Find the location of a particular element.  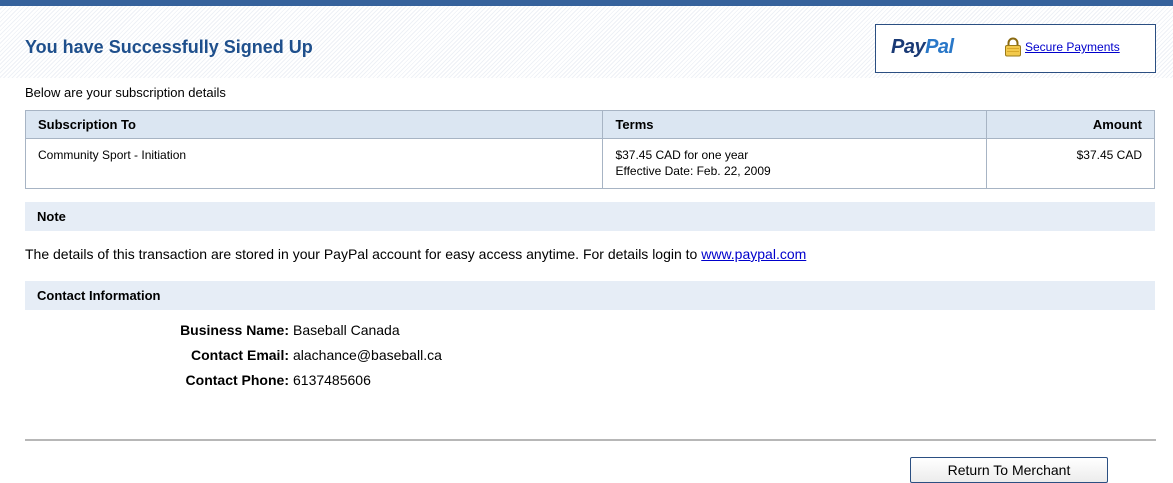

paypal-secure-box: PayPal Secure Payments is located at coordinates (1015, 48).